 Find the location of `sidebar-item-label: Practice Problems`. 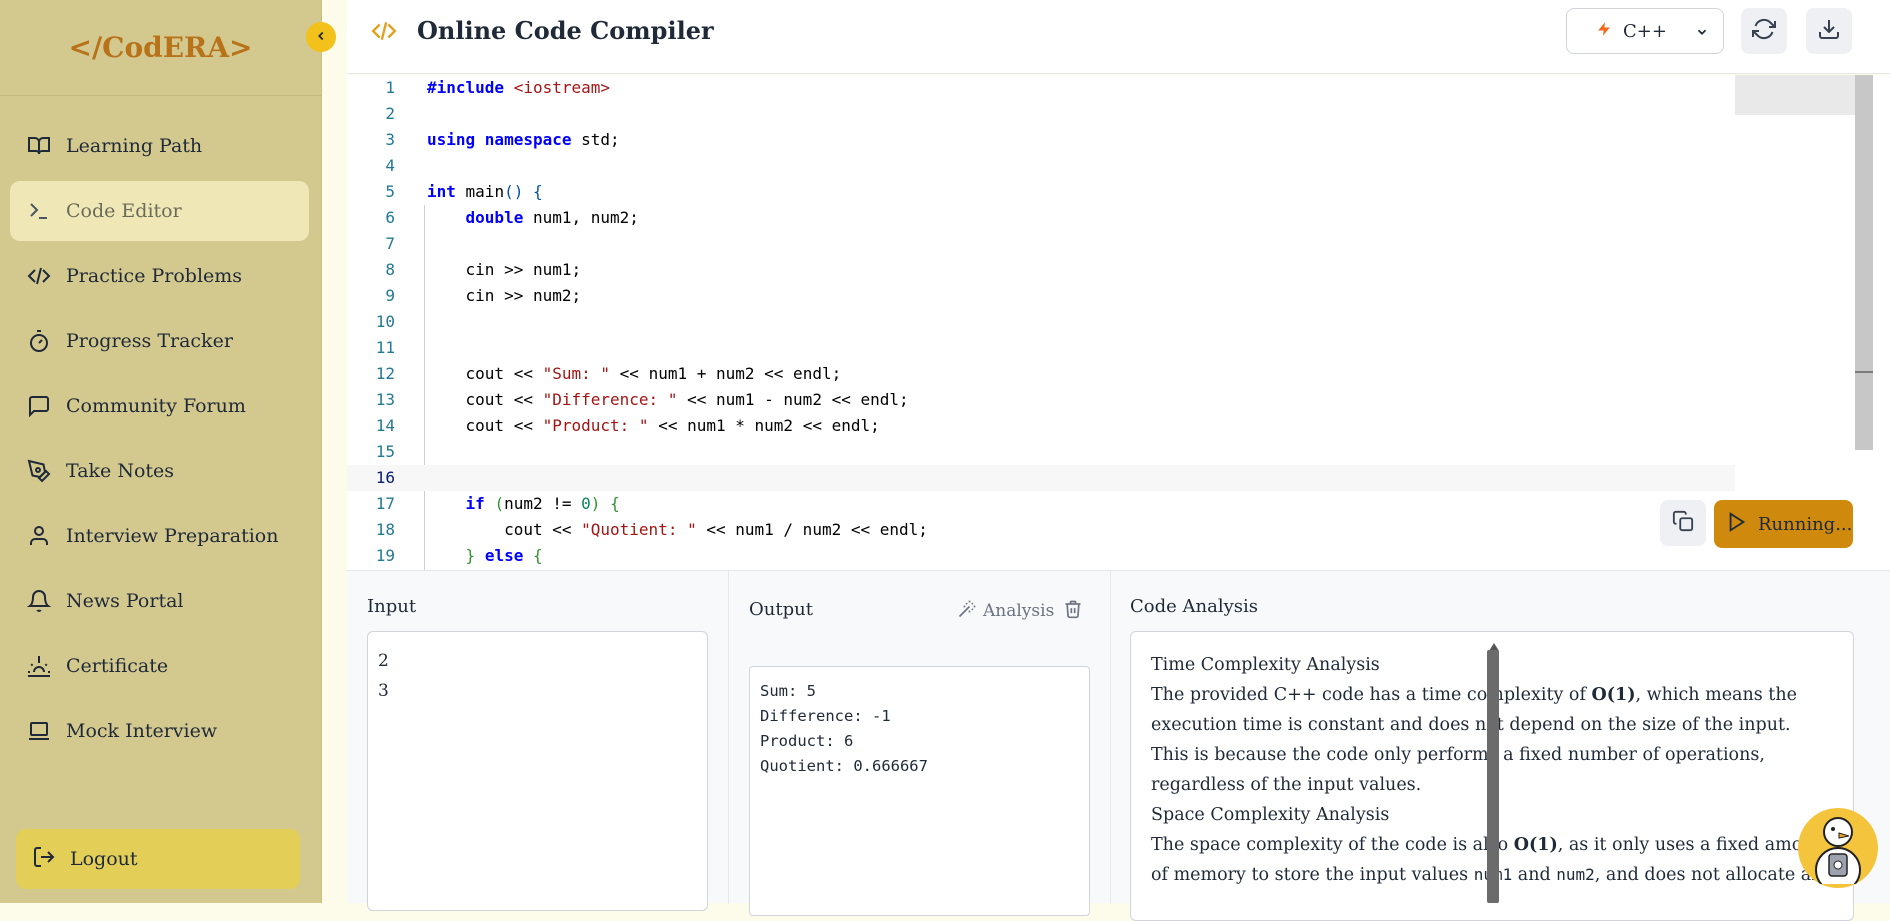

sidebar-item-label: Practice Problems is located at coordinates (154, 276).